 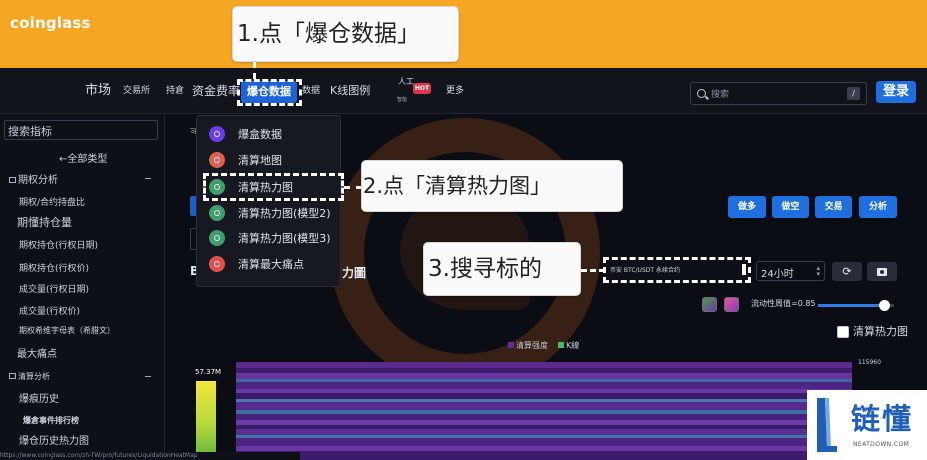 What do you see at coordinates (502, 269) in the screenshot?
I see `callout-step3: 3.搜寻标的` at bounding box center [502, 269].